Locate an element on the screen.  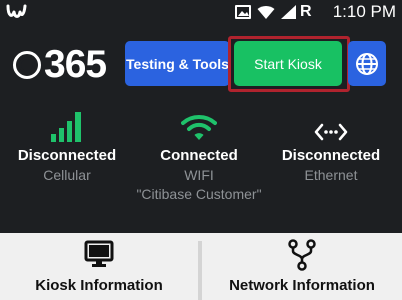
wifi-label: WIFI is located at coordinates (199, 175).